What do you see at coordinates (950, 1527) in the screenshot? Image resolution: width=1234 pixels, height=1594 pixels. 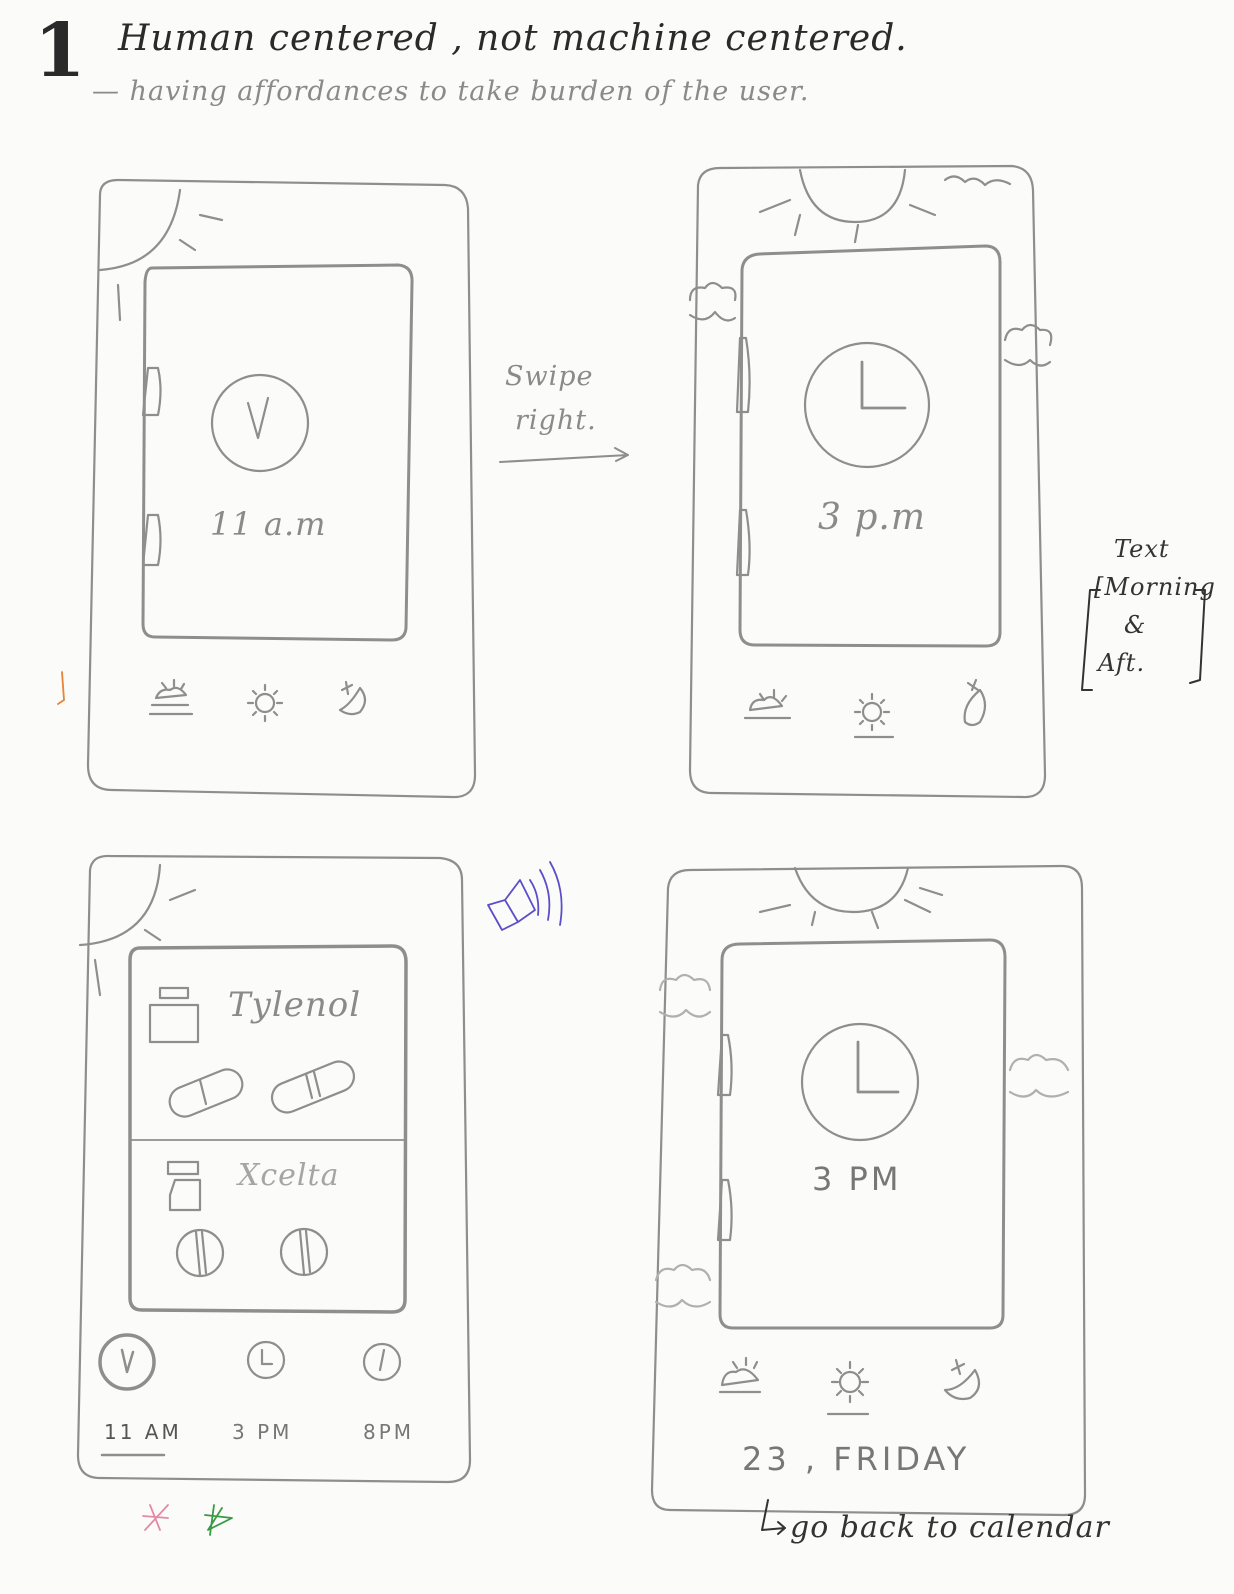 I see `calendar-note: go back to calendar` at bounding box center [950, 1527].